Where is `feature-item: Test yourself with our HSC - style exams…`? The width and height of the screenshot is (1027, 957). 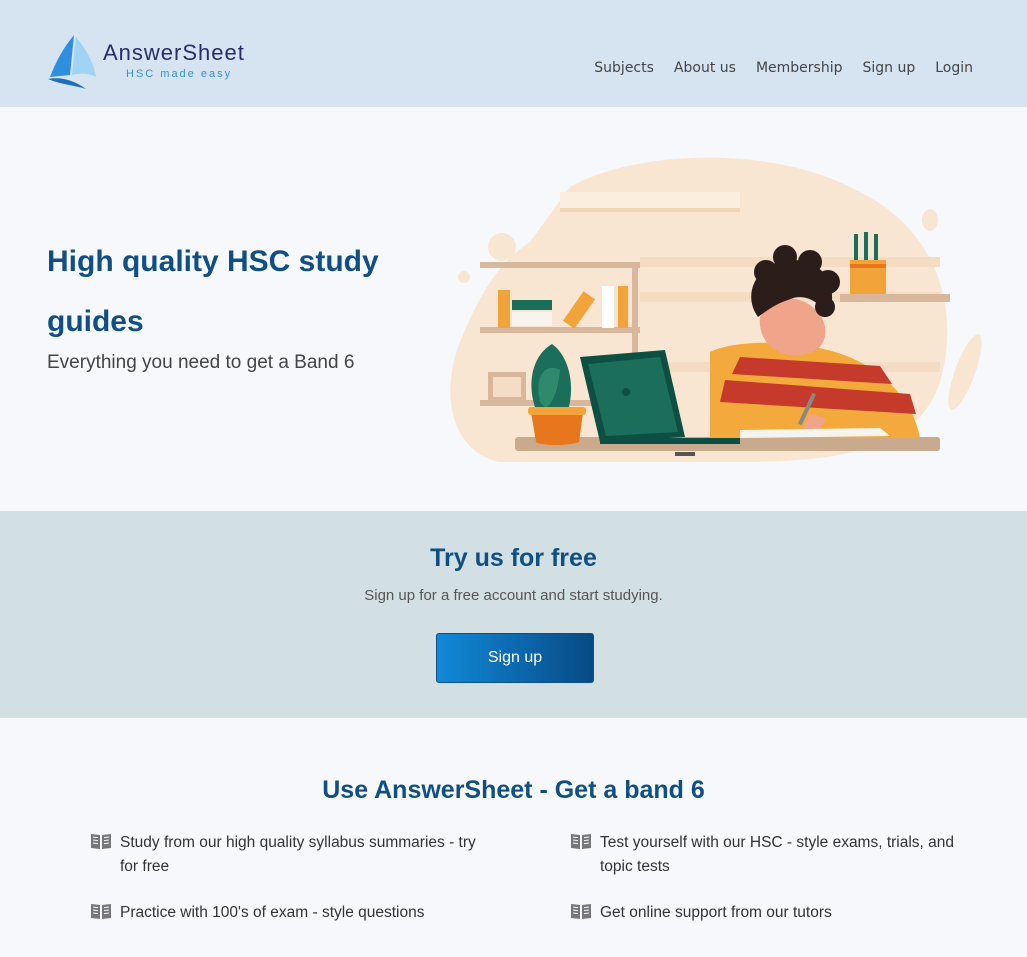
feature-item: Test yourself with our HSC - style exams… is located at coordinates (770, 855).